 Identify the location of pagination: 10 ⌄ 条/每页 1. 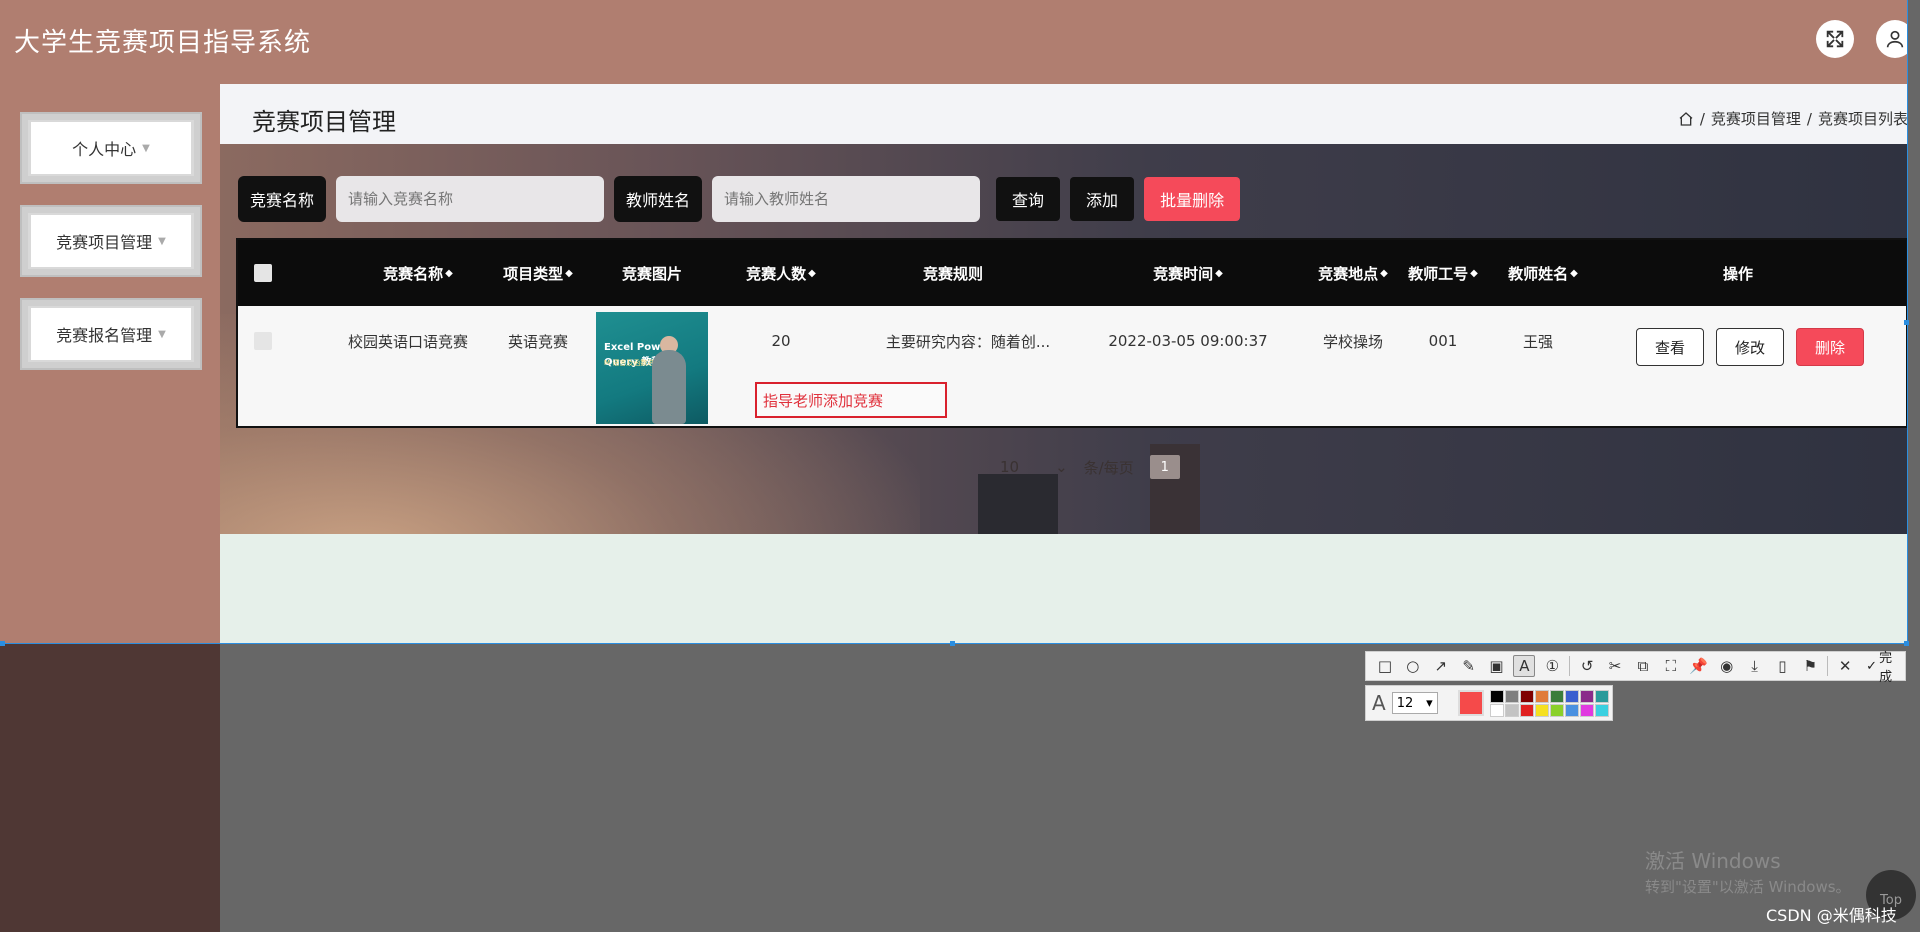
(1090, 467).